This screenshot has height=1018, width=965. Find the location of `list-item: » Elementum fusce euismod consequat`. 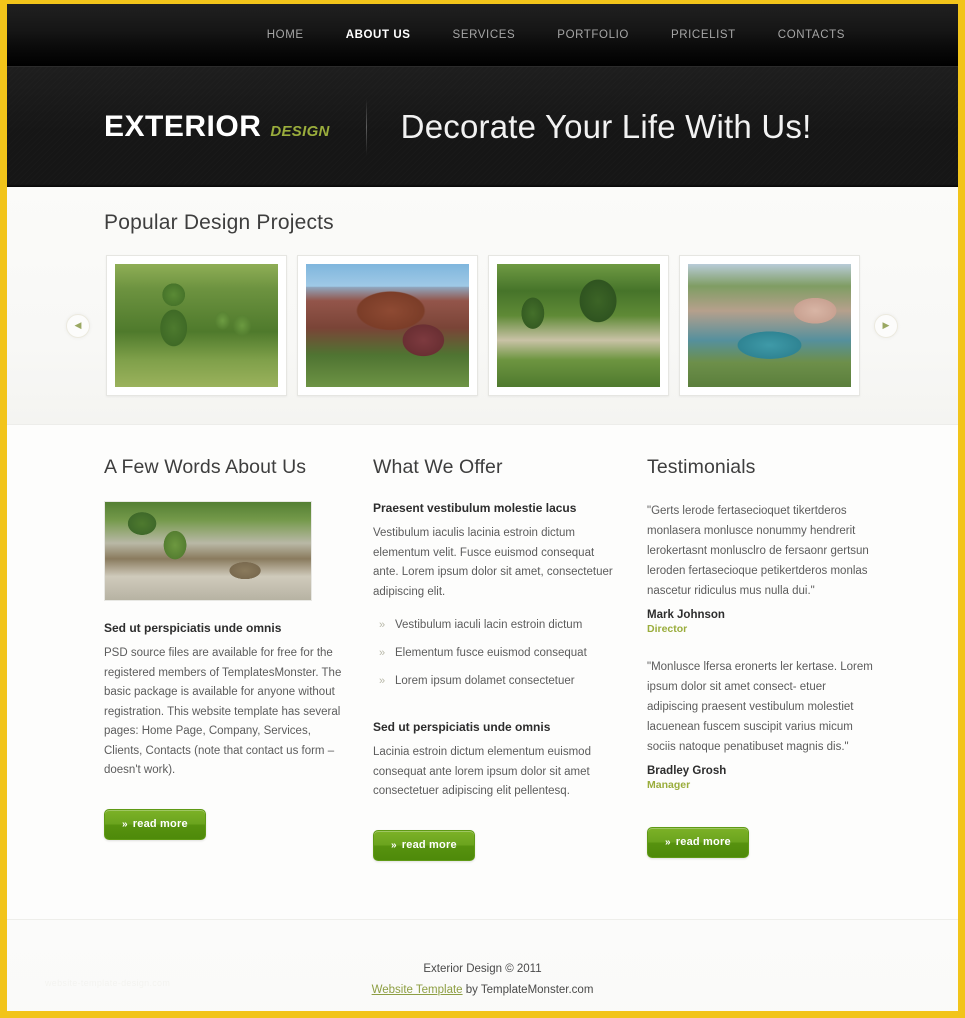

list-item: » Elementum fusce euismod consequat is located at coordinates (494, 658).